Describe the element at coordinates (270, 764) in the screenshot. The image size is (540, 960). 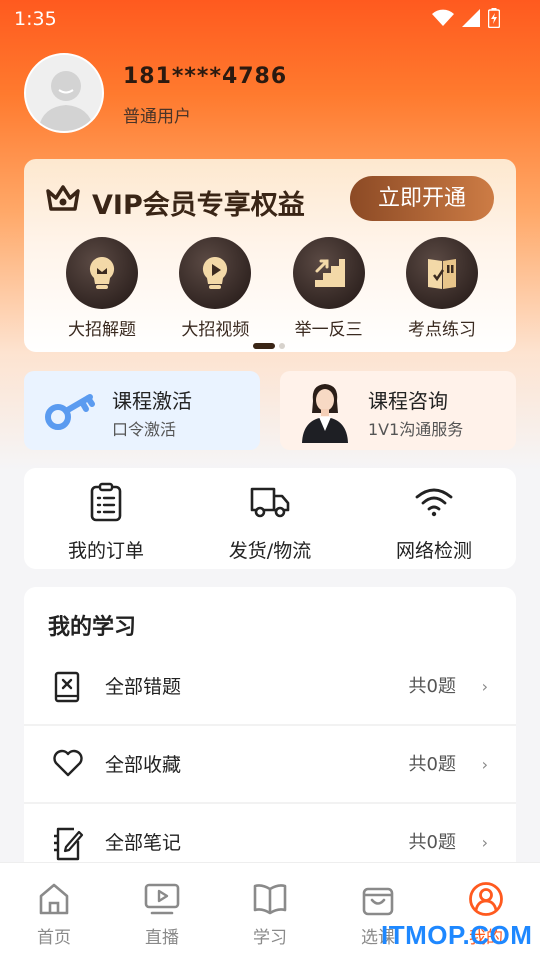
I see `favorites-row: 全部收藏 共0题 ›` at that location.